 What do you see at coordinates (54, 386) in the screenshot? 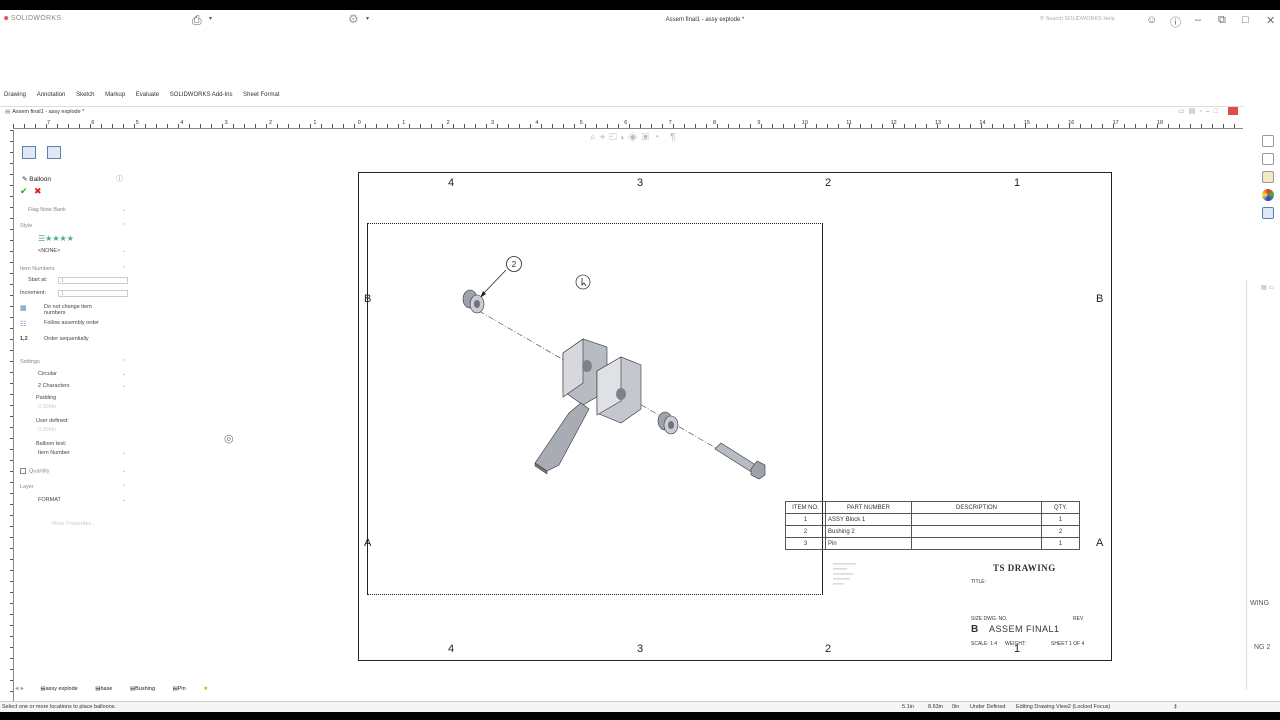
I see `size-value: 2 Characters` at bounding box center [54, 386].